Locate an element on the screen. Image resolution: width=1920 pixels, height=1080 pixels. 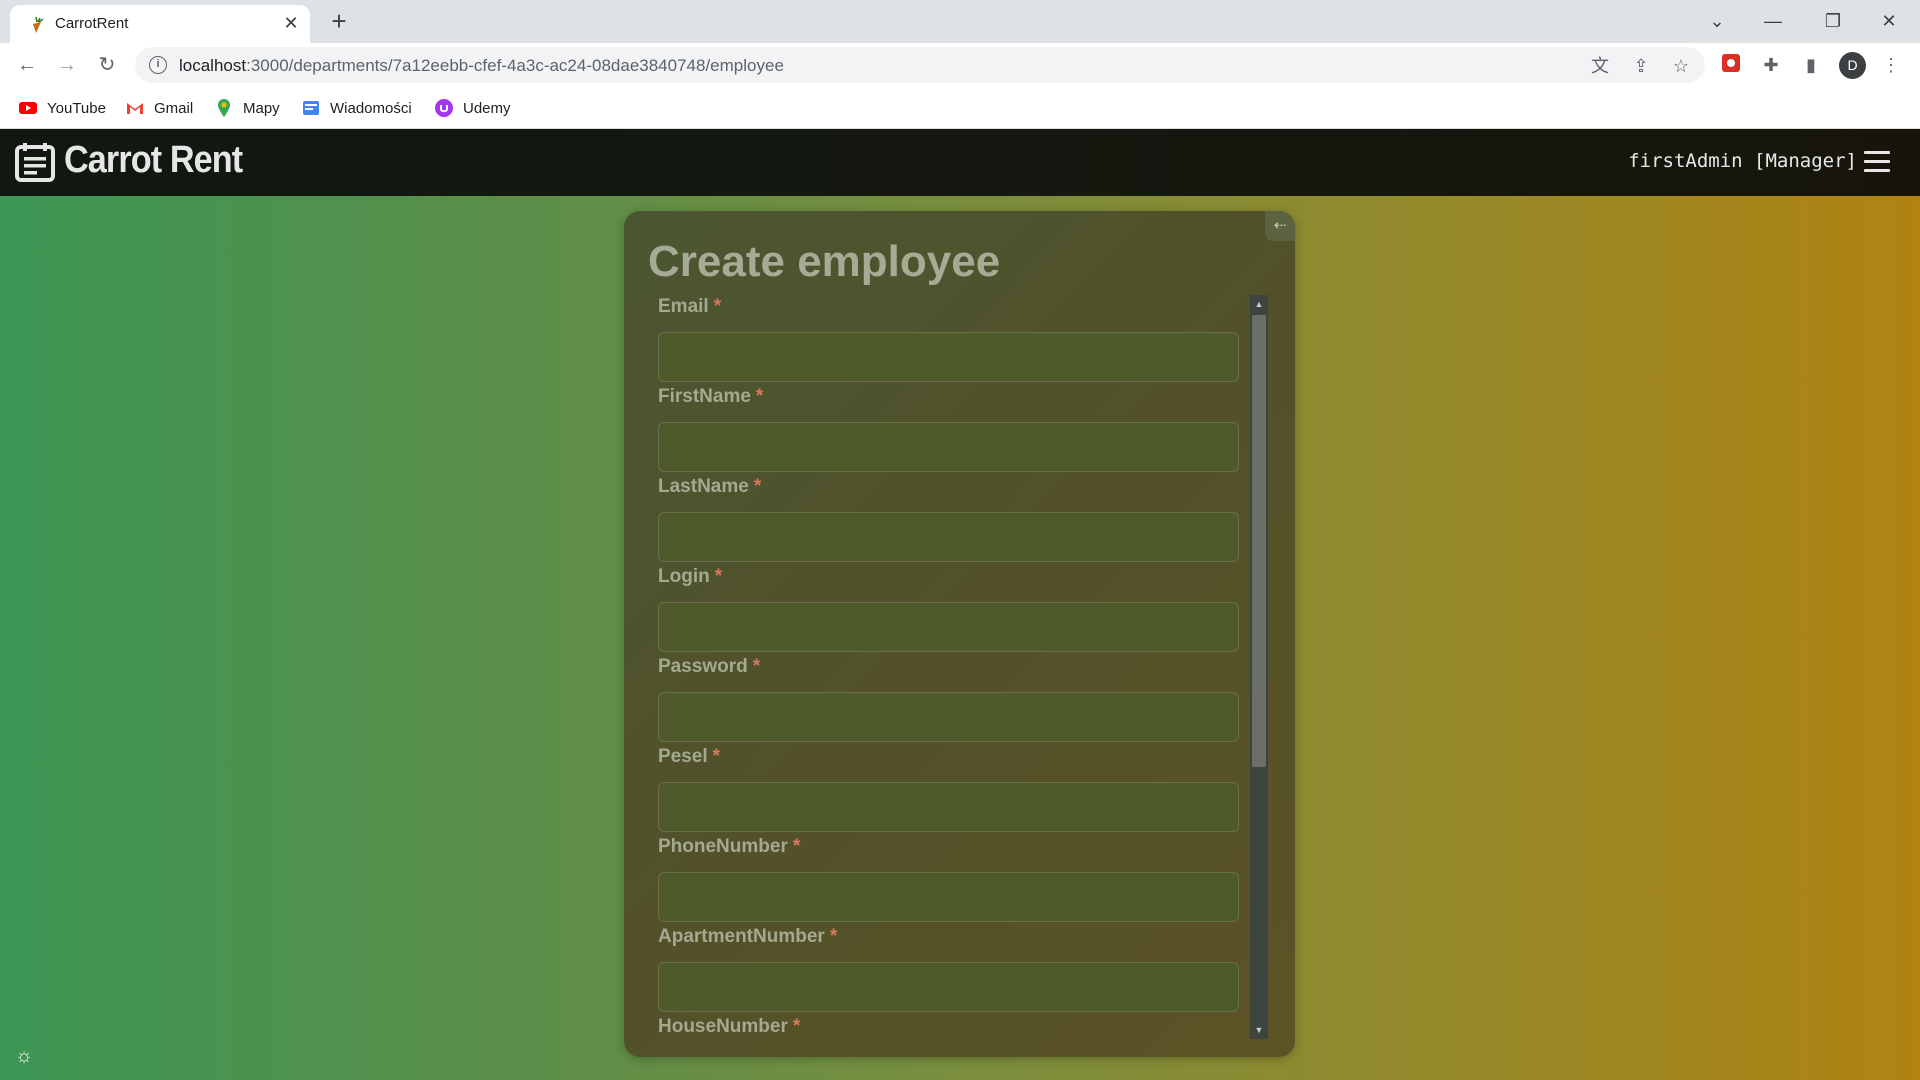
housenumber-field: HouseNumber * is located at coordinates (948, 1028).